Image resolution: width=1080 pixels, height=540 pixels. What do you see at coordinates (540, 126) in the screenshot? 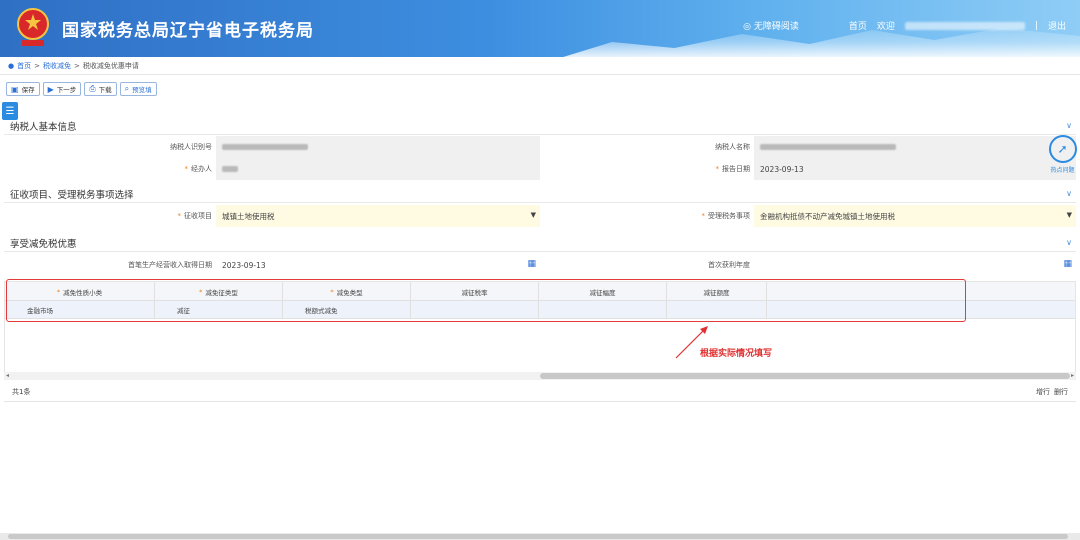
I see `section-taxpayer-header: 纳税人基本信息 ∨` at bounding box center [540, 126].